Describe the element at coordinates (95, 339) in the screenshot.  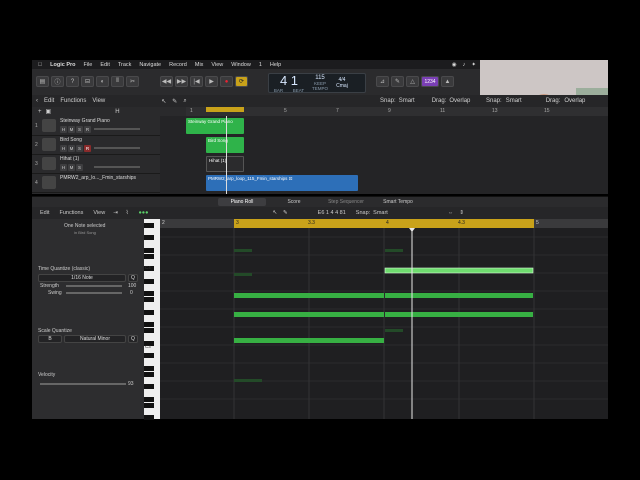
I see `scale-type-select: Natural Minor` at that location.